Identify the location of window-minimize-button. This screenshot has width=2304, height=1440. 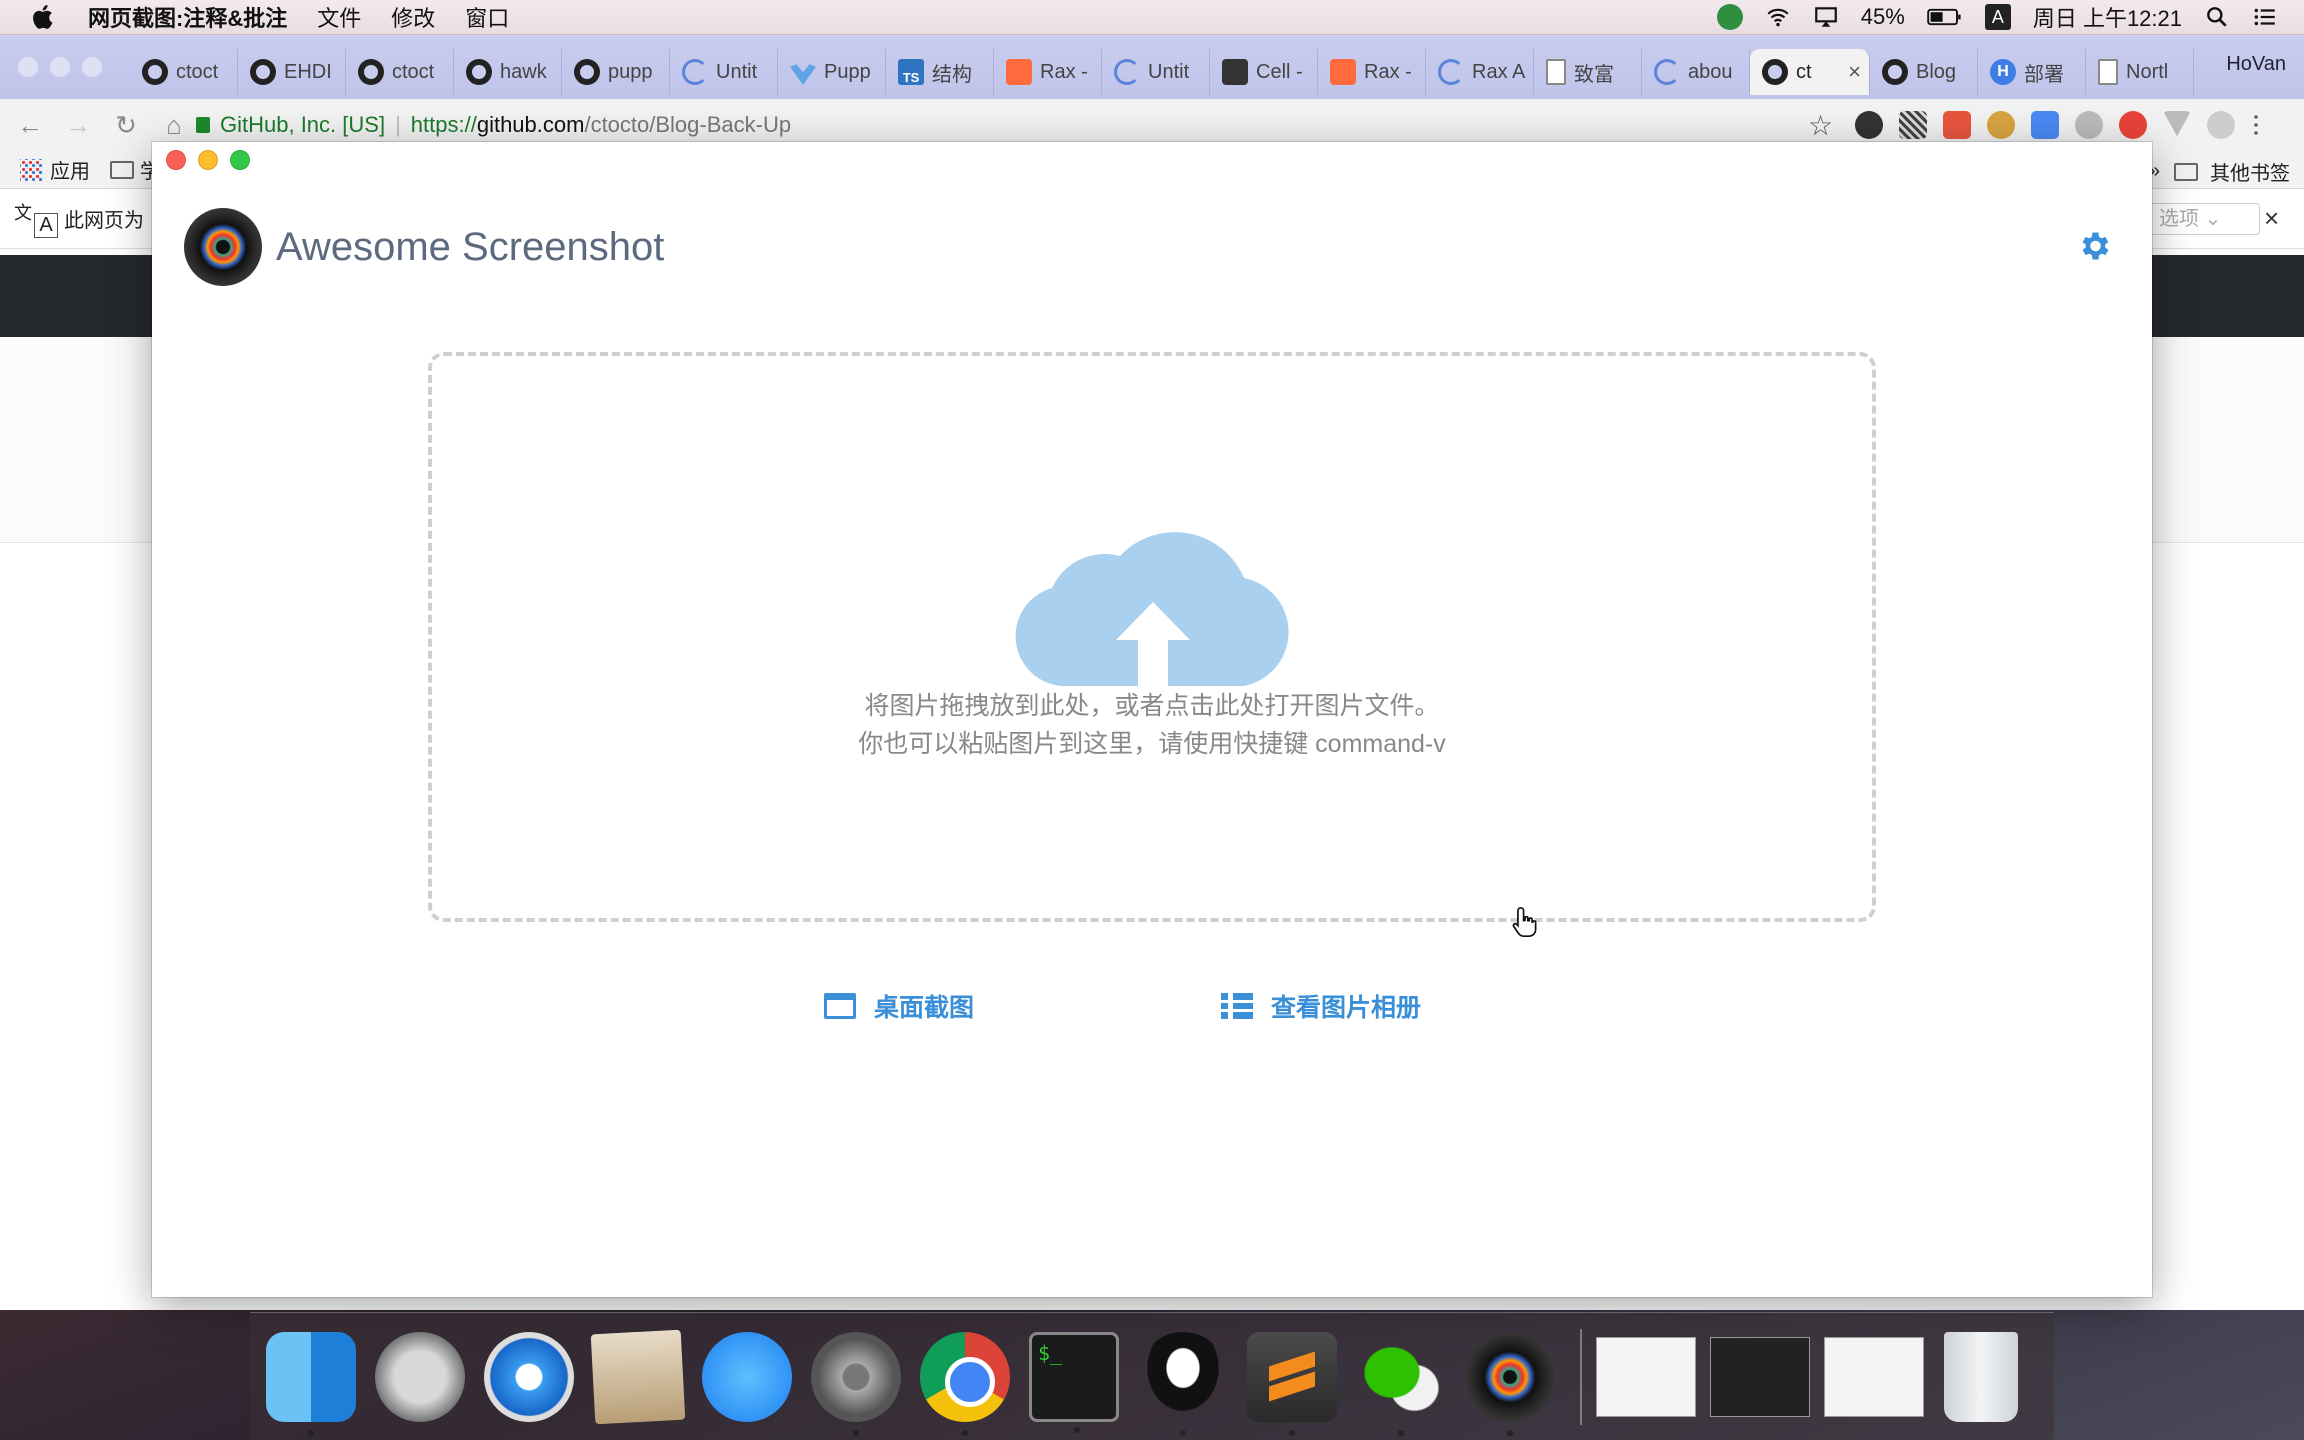
(208, 160).